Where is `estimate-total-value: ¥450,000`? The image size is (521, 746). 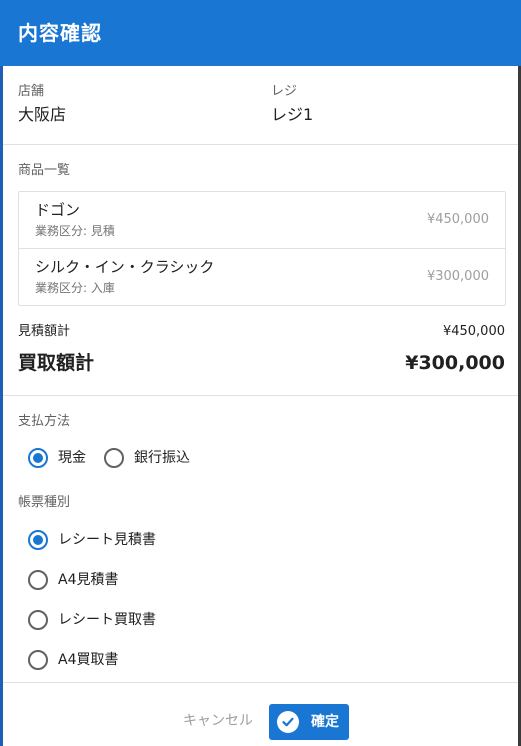 estimate-total-value: ¥450,000 is located at coordinates (473, 331).